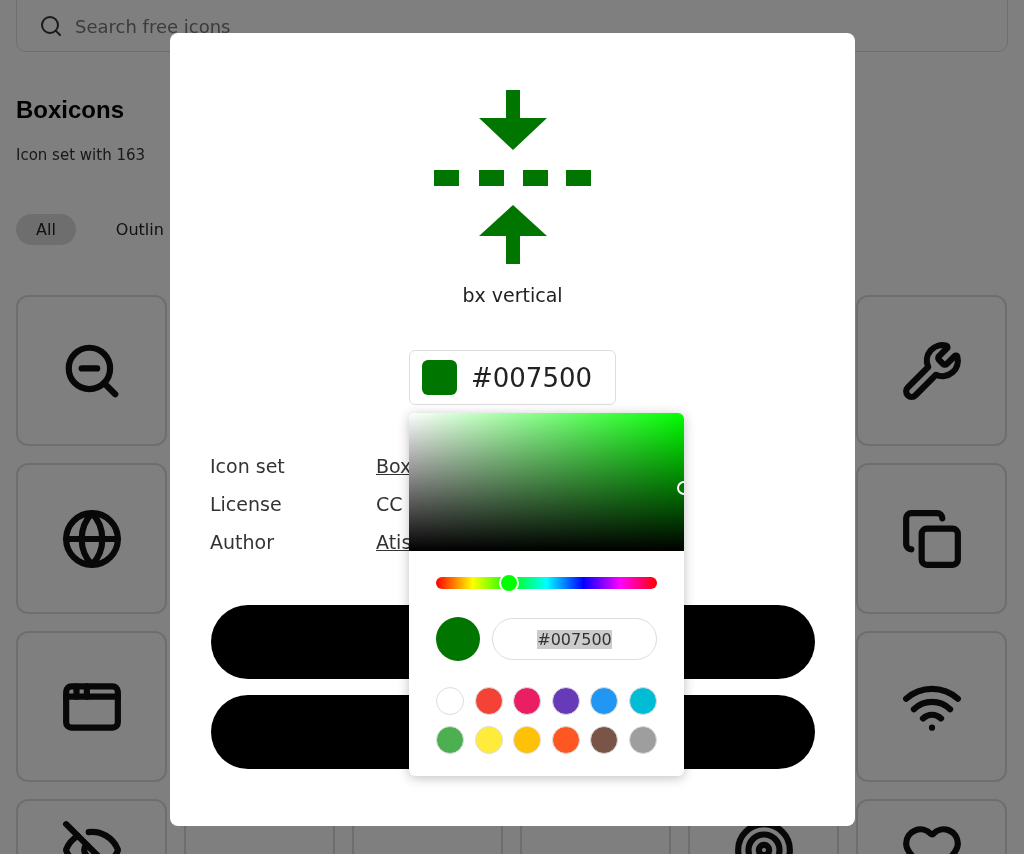  Describe the element at coordinates (91, 538) in the screenshot. I see `globe-icon` at that location.